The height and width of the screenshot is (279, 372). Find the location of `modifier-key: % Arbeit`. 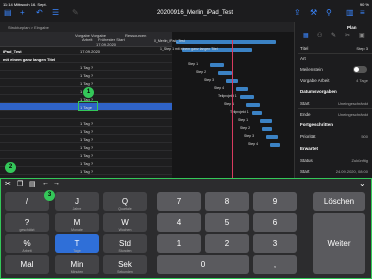

modifier-key: % Arbeit is located at coordinates (27, 243).